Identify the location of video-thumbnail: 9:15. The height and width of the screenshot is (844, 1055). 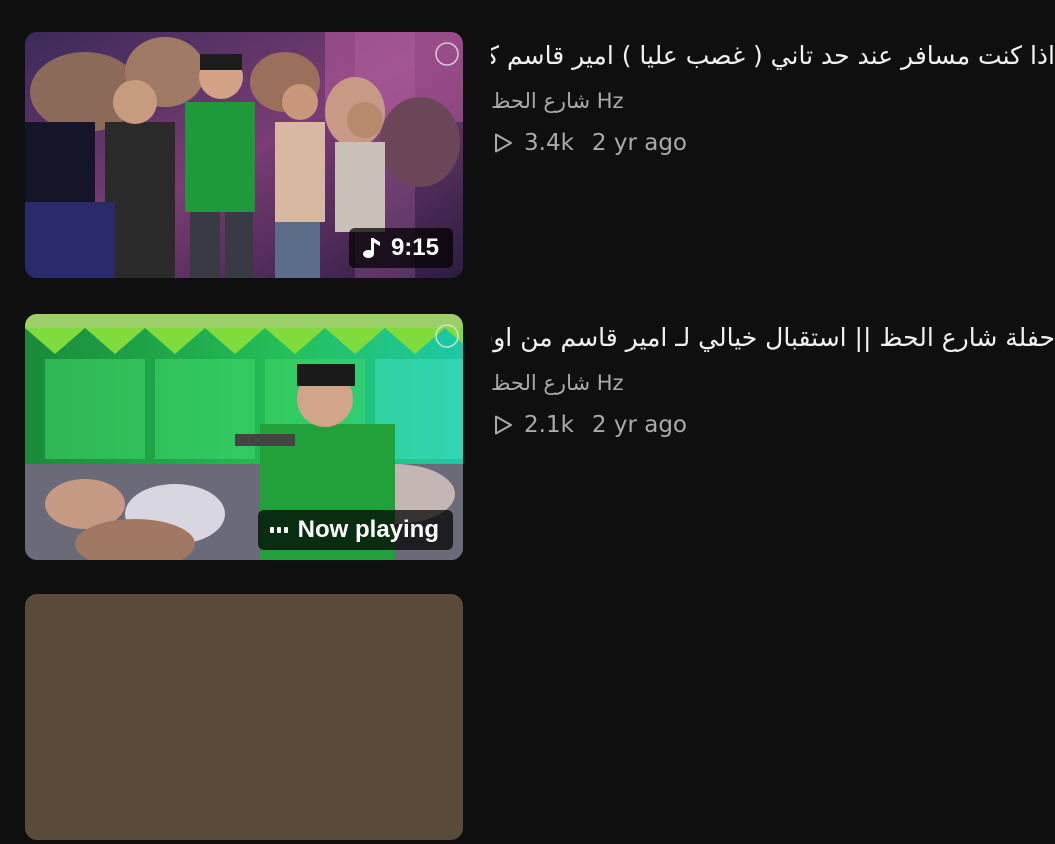
(244, 155).